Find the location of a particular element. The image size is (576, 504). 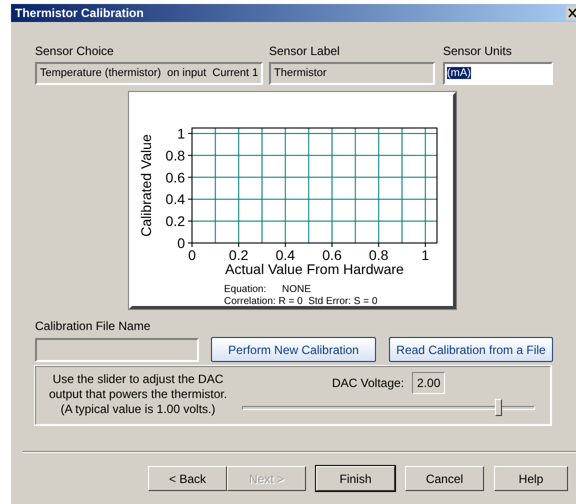

perform-calibration-button: Perform New Calibration is located at coordinates (293, 349).